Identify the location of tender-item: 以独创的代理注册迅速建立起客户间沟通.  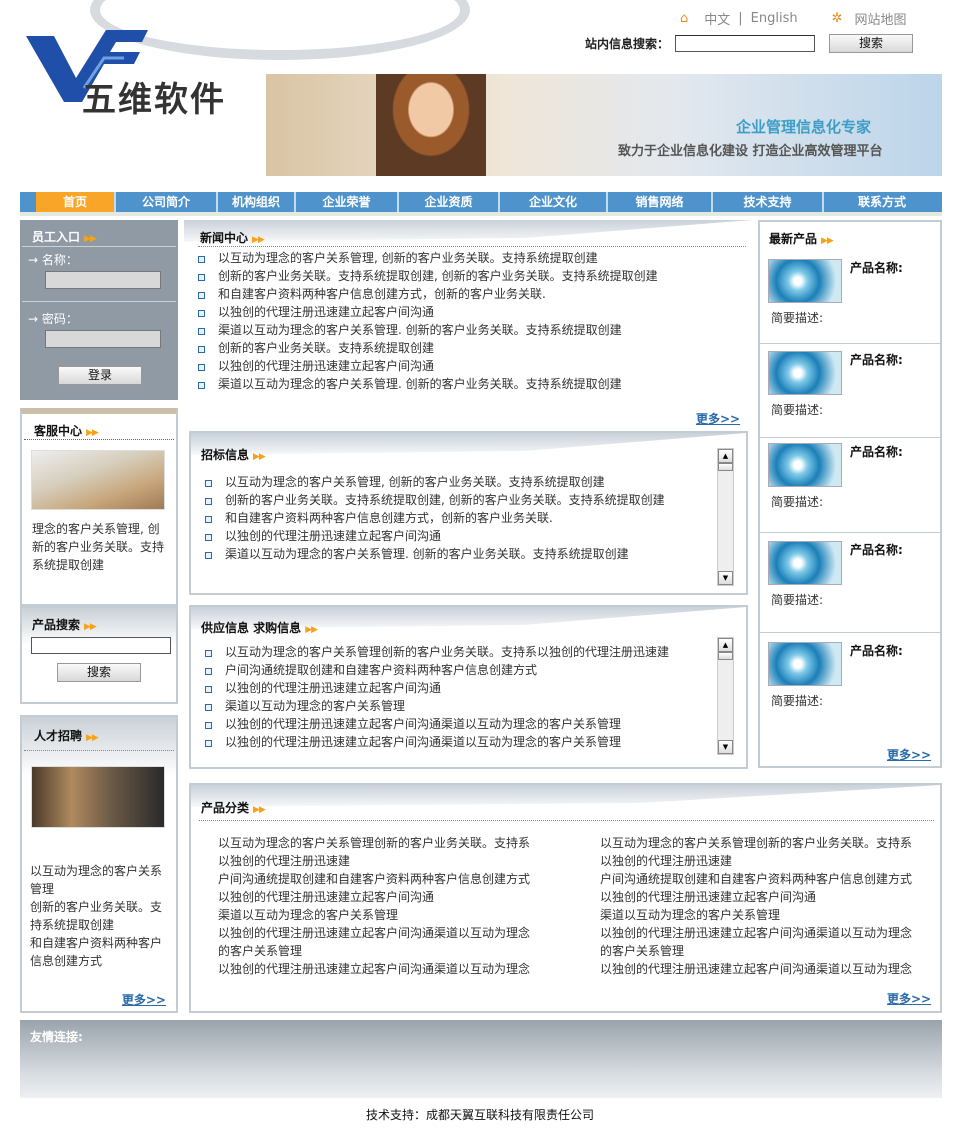
(428, 536).